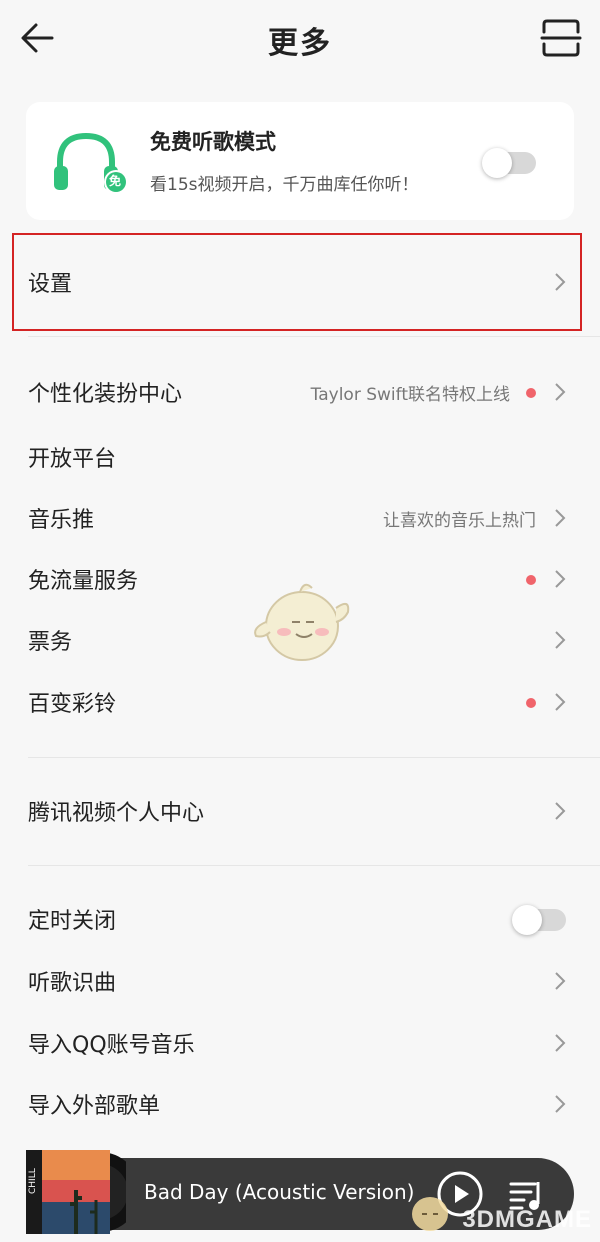 The width and height of the screenshot is (600, 1242). What do you see at coordinates (527, 1219) in the screenshot?
I see `watermark-text: 3DMGAME` at bounding box center [527, 1219].